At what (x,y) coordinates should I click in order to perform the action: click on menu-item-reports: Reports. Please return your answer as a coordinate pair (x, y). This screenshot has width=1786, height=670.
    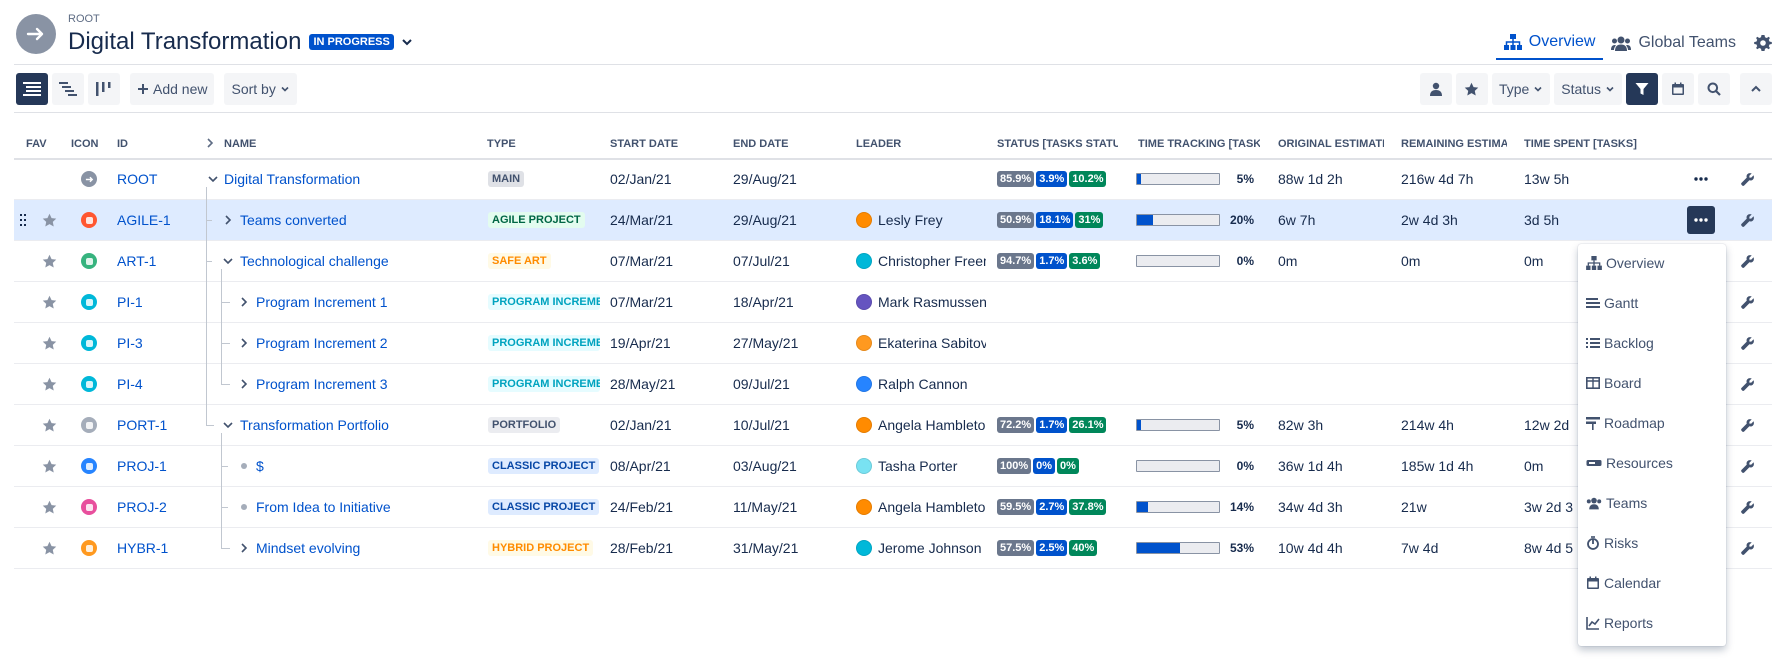
    Looking at the image, I should click on (1619, 623).